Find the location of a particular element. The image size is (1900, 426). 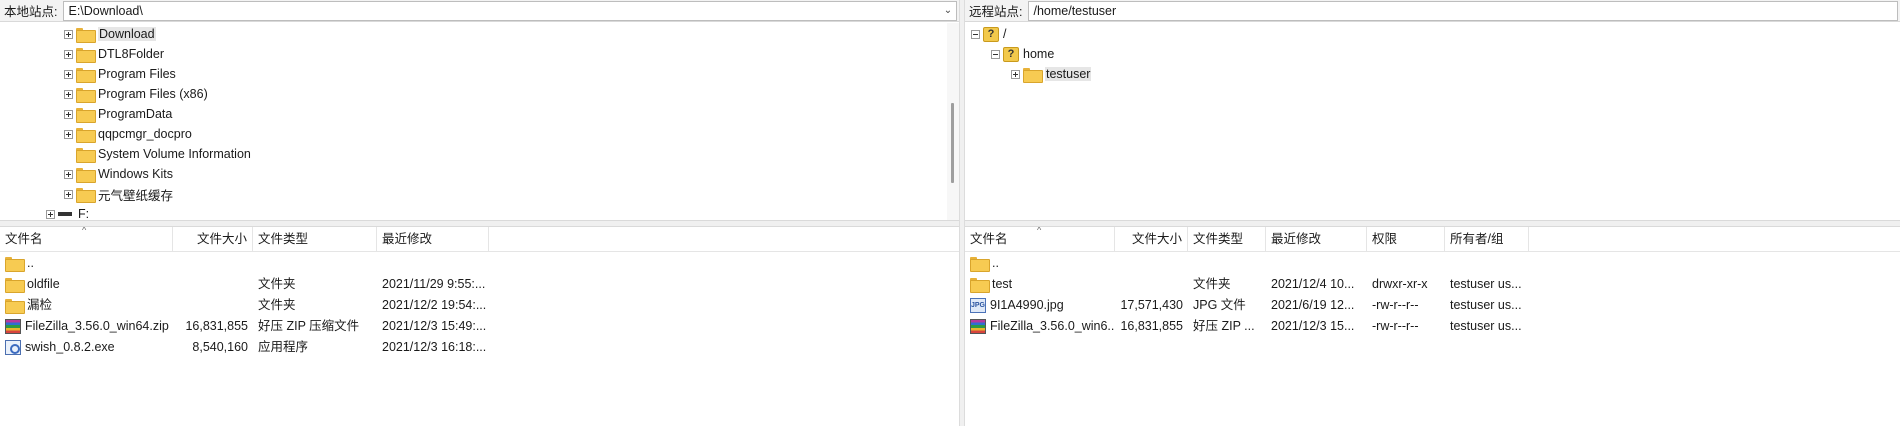

remote-site-bar: 远程站点: /home/testuser is located at coordinates (1432, 11).